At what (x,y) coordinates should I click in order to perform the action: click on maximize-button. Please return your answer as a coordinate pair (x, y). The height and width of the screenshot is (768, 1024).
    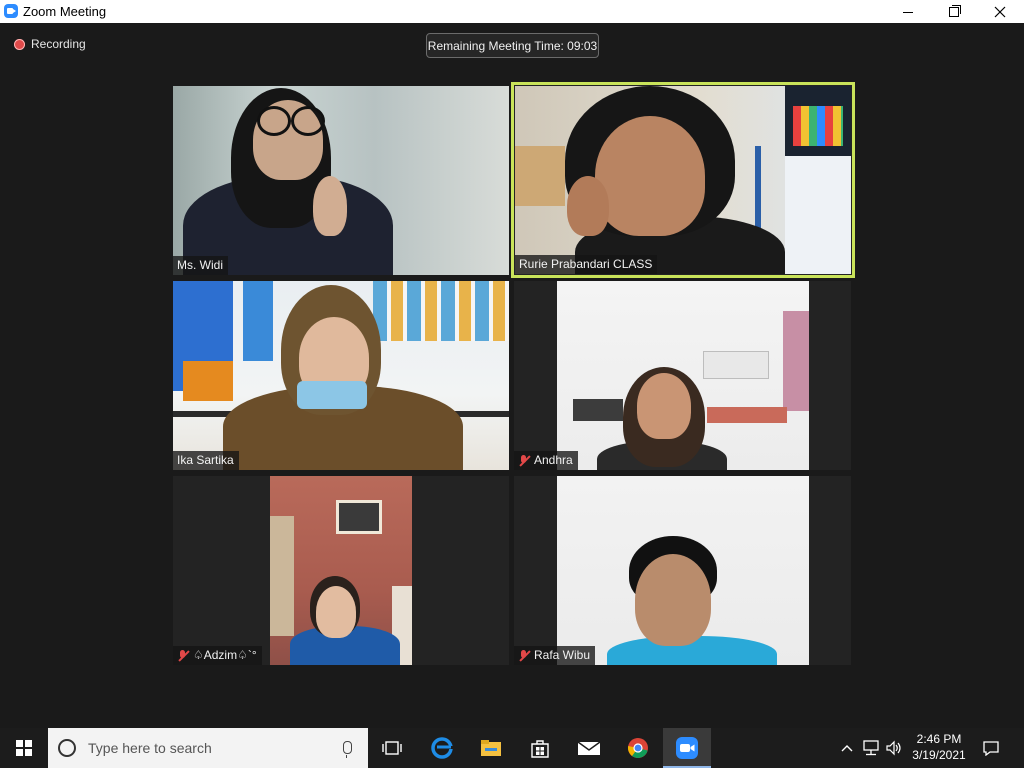
    Looking at the image, I should click on (954, 11).